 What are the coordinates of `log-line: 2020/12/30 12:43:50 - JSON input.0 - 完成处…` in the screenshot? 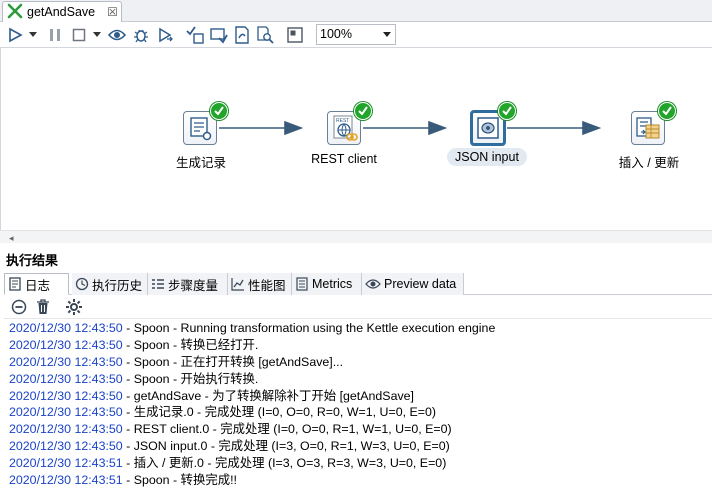 It's located at (360, 446).